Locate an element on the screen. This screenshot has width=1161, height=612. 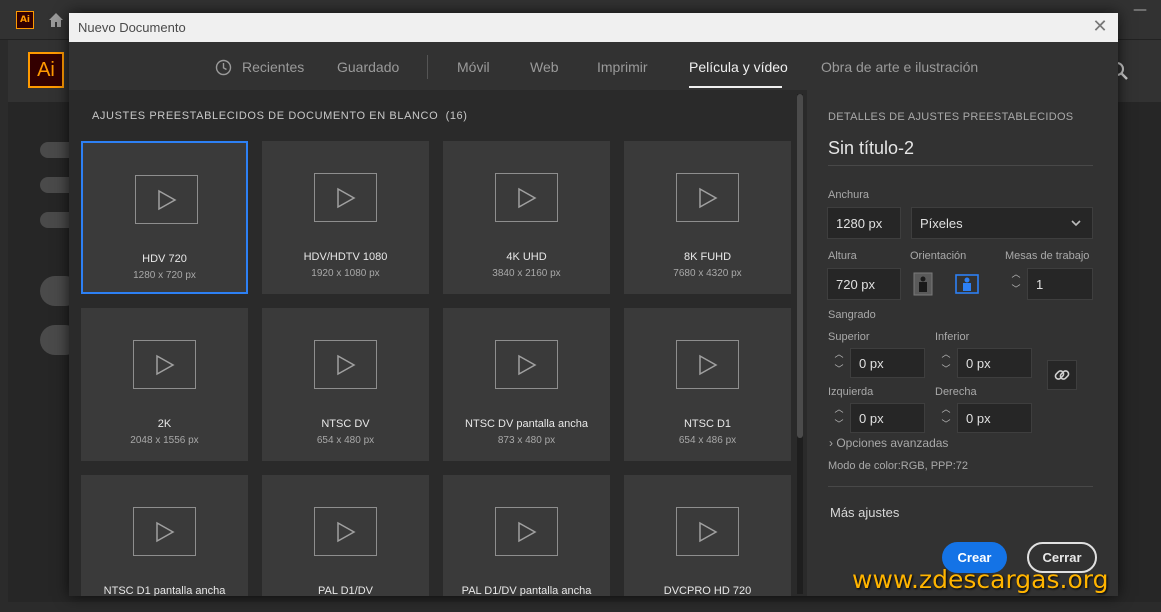
bleed-bottom-stepper: ︿ ﹀ is located at coordinates (946, 363).